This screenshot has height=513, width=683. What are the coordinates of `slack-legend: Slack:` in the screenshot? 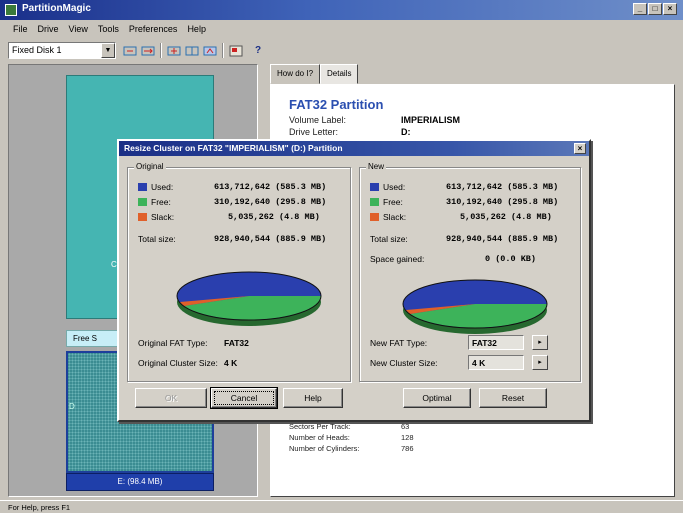 It's located at (156, 217).